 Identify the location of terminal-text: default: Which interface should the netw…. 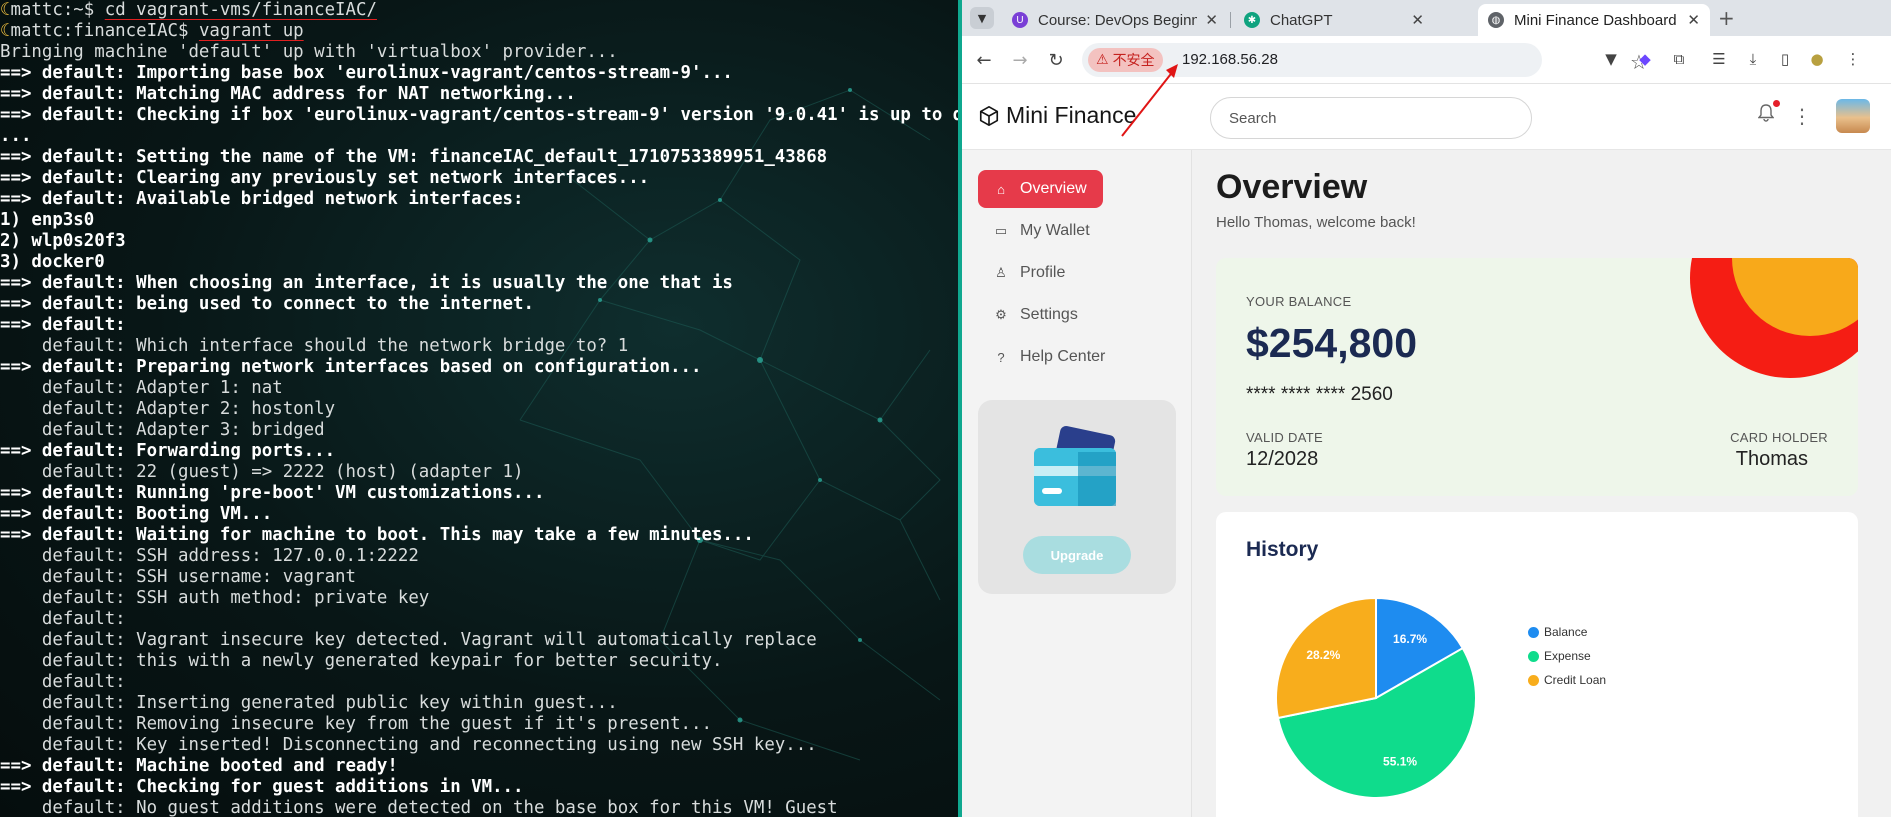
(314, 346).